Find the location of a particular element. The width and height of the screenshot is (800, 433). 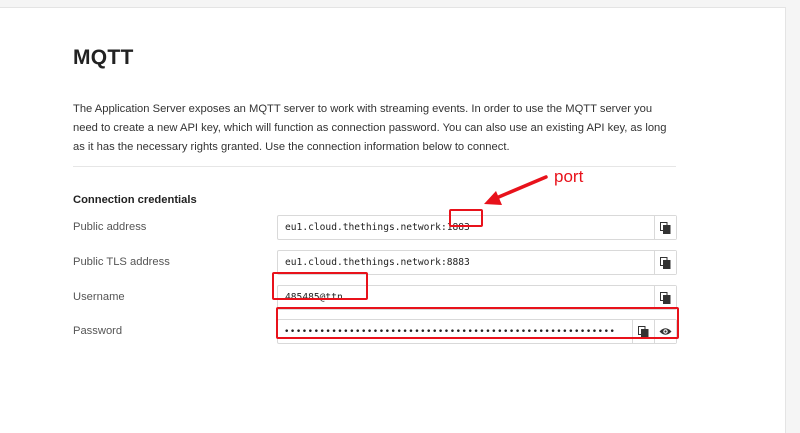

annotation-arrow-icon is located at coordinates (516, 190).